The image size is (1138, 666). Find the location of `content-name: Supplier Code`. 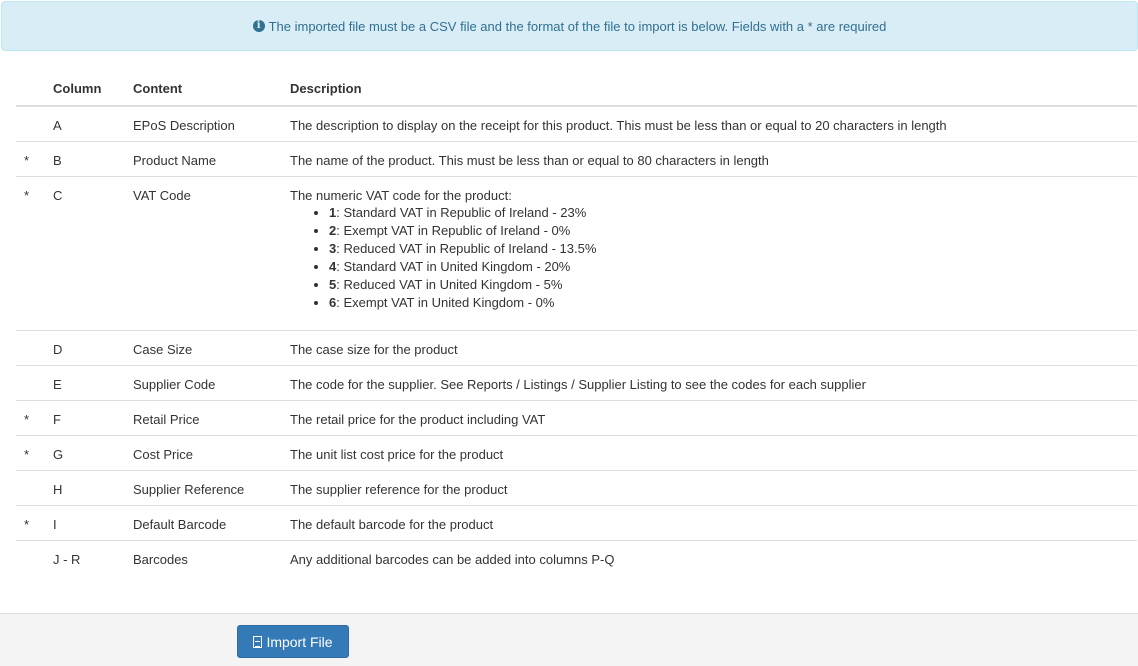

content-name: Supplier Code is located at coordinates (211, 383).